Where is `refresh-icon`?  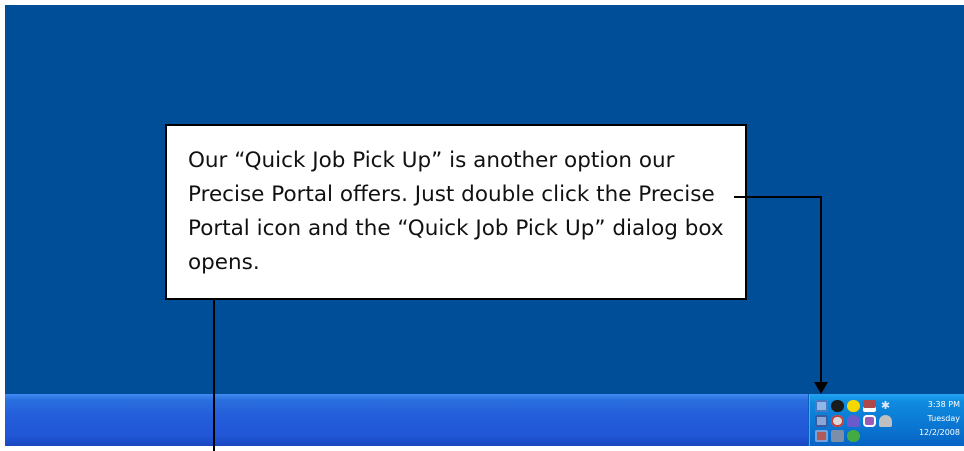
refresh-icon is located at coordinates (853, 436).